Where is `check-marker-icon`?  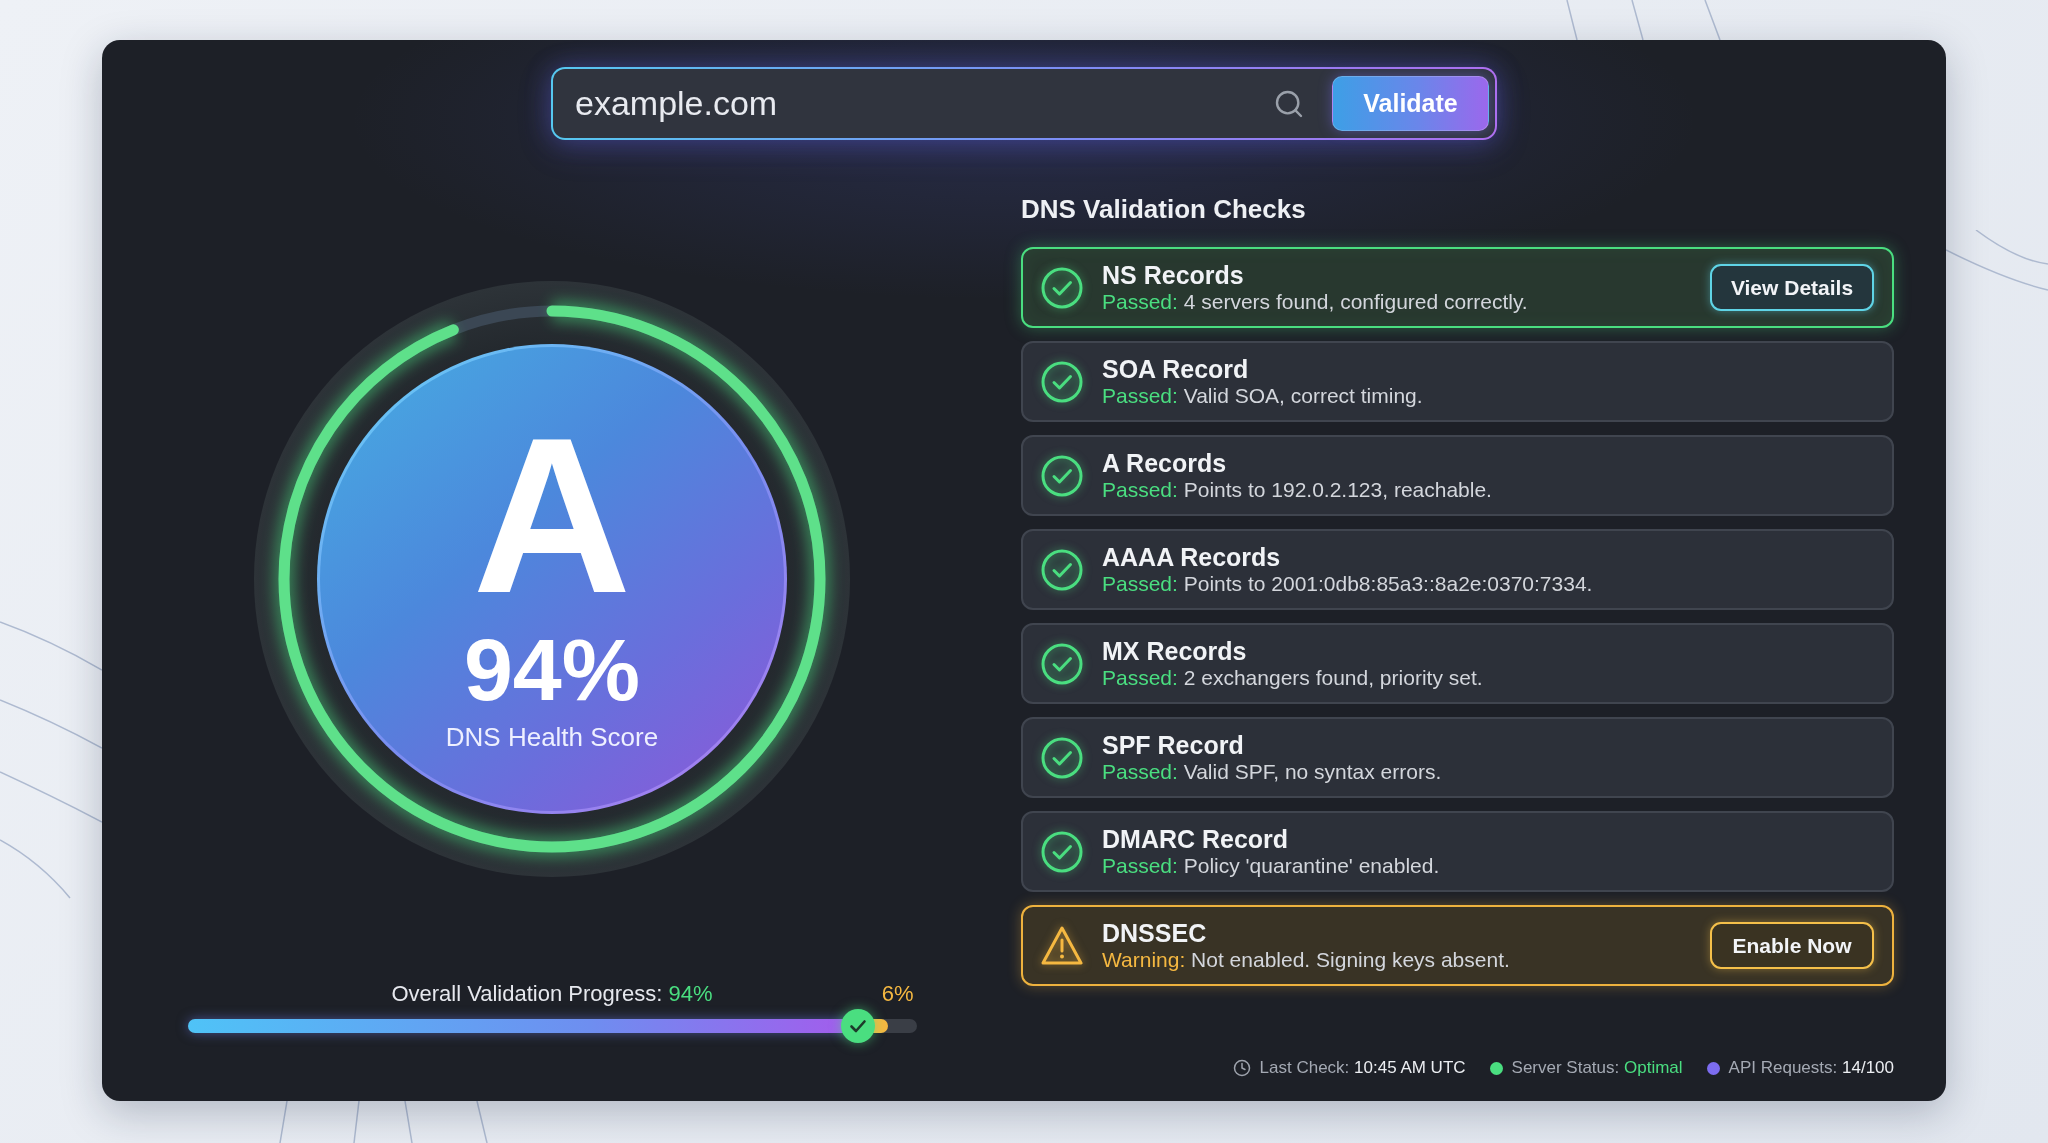 check-marker-icon is located at coordinates (858, 1026).